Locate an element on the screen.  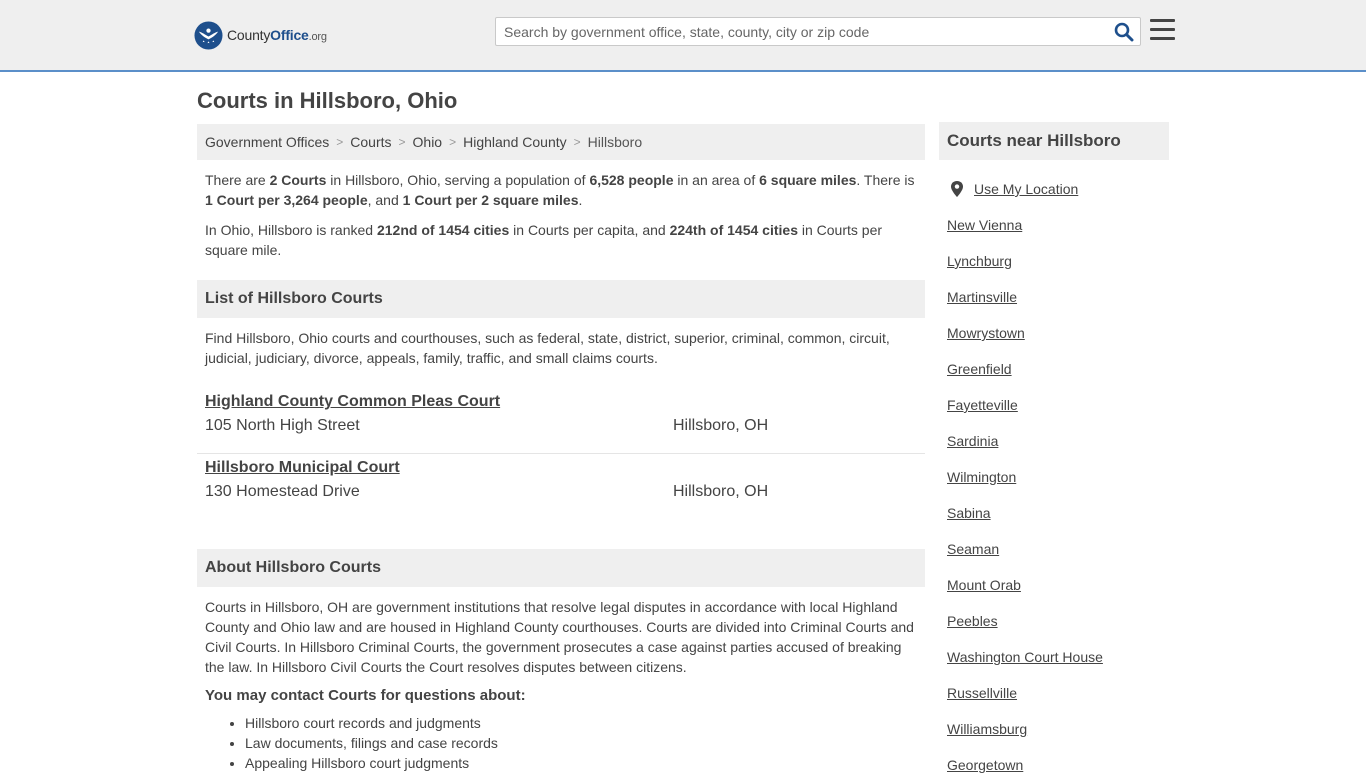
search-input is located at coordinates (801, 31).